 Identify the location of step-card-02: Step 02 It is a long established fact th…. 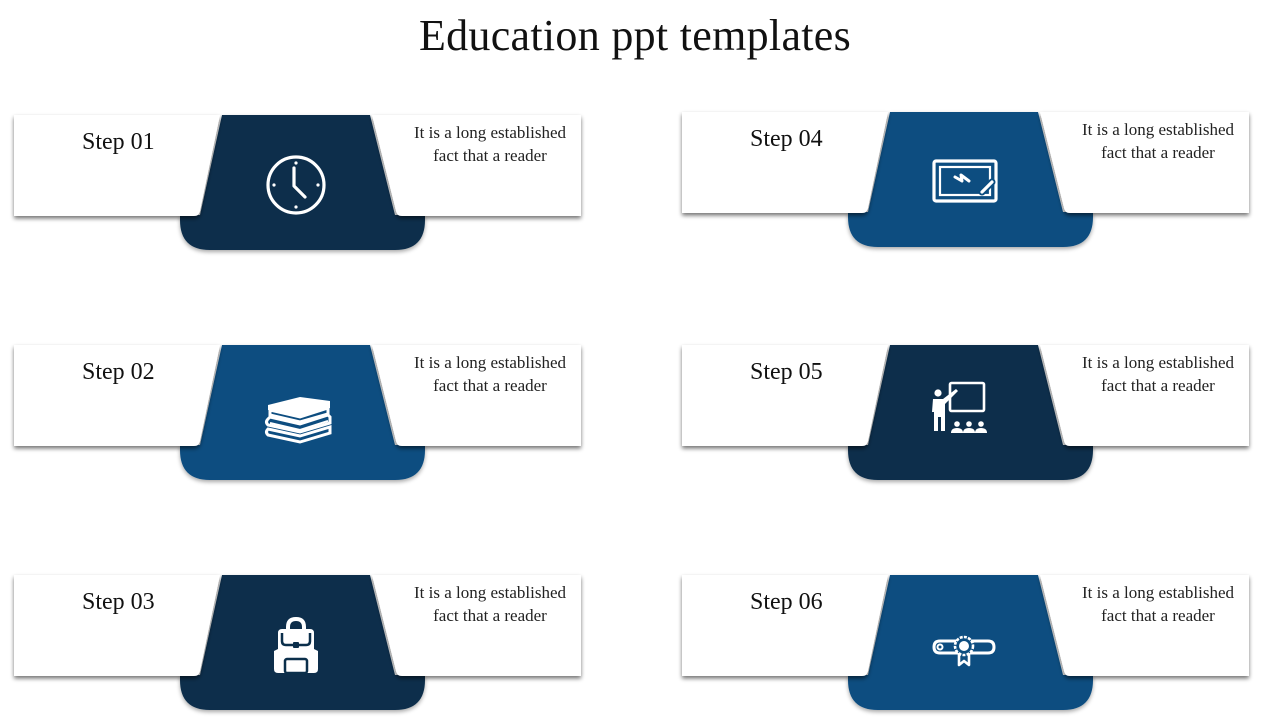
(299, 415).